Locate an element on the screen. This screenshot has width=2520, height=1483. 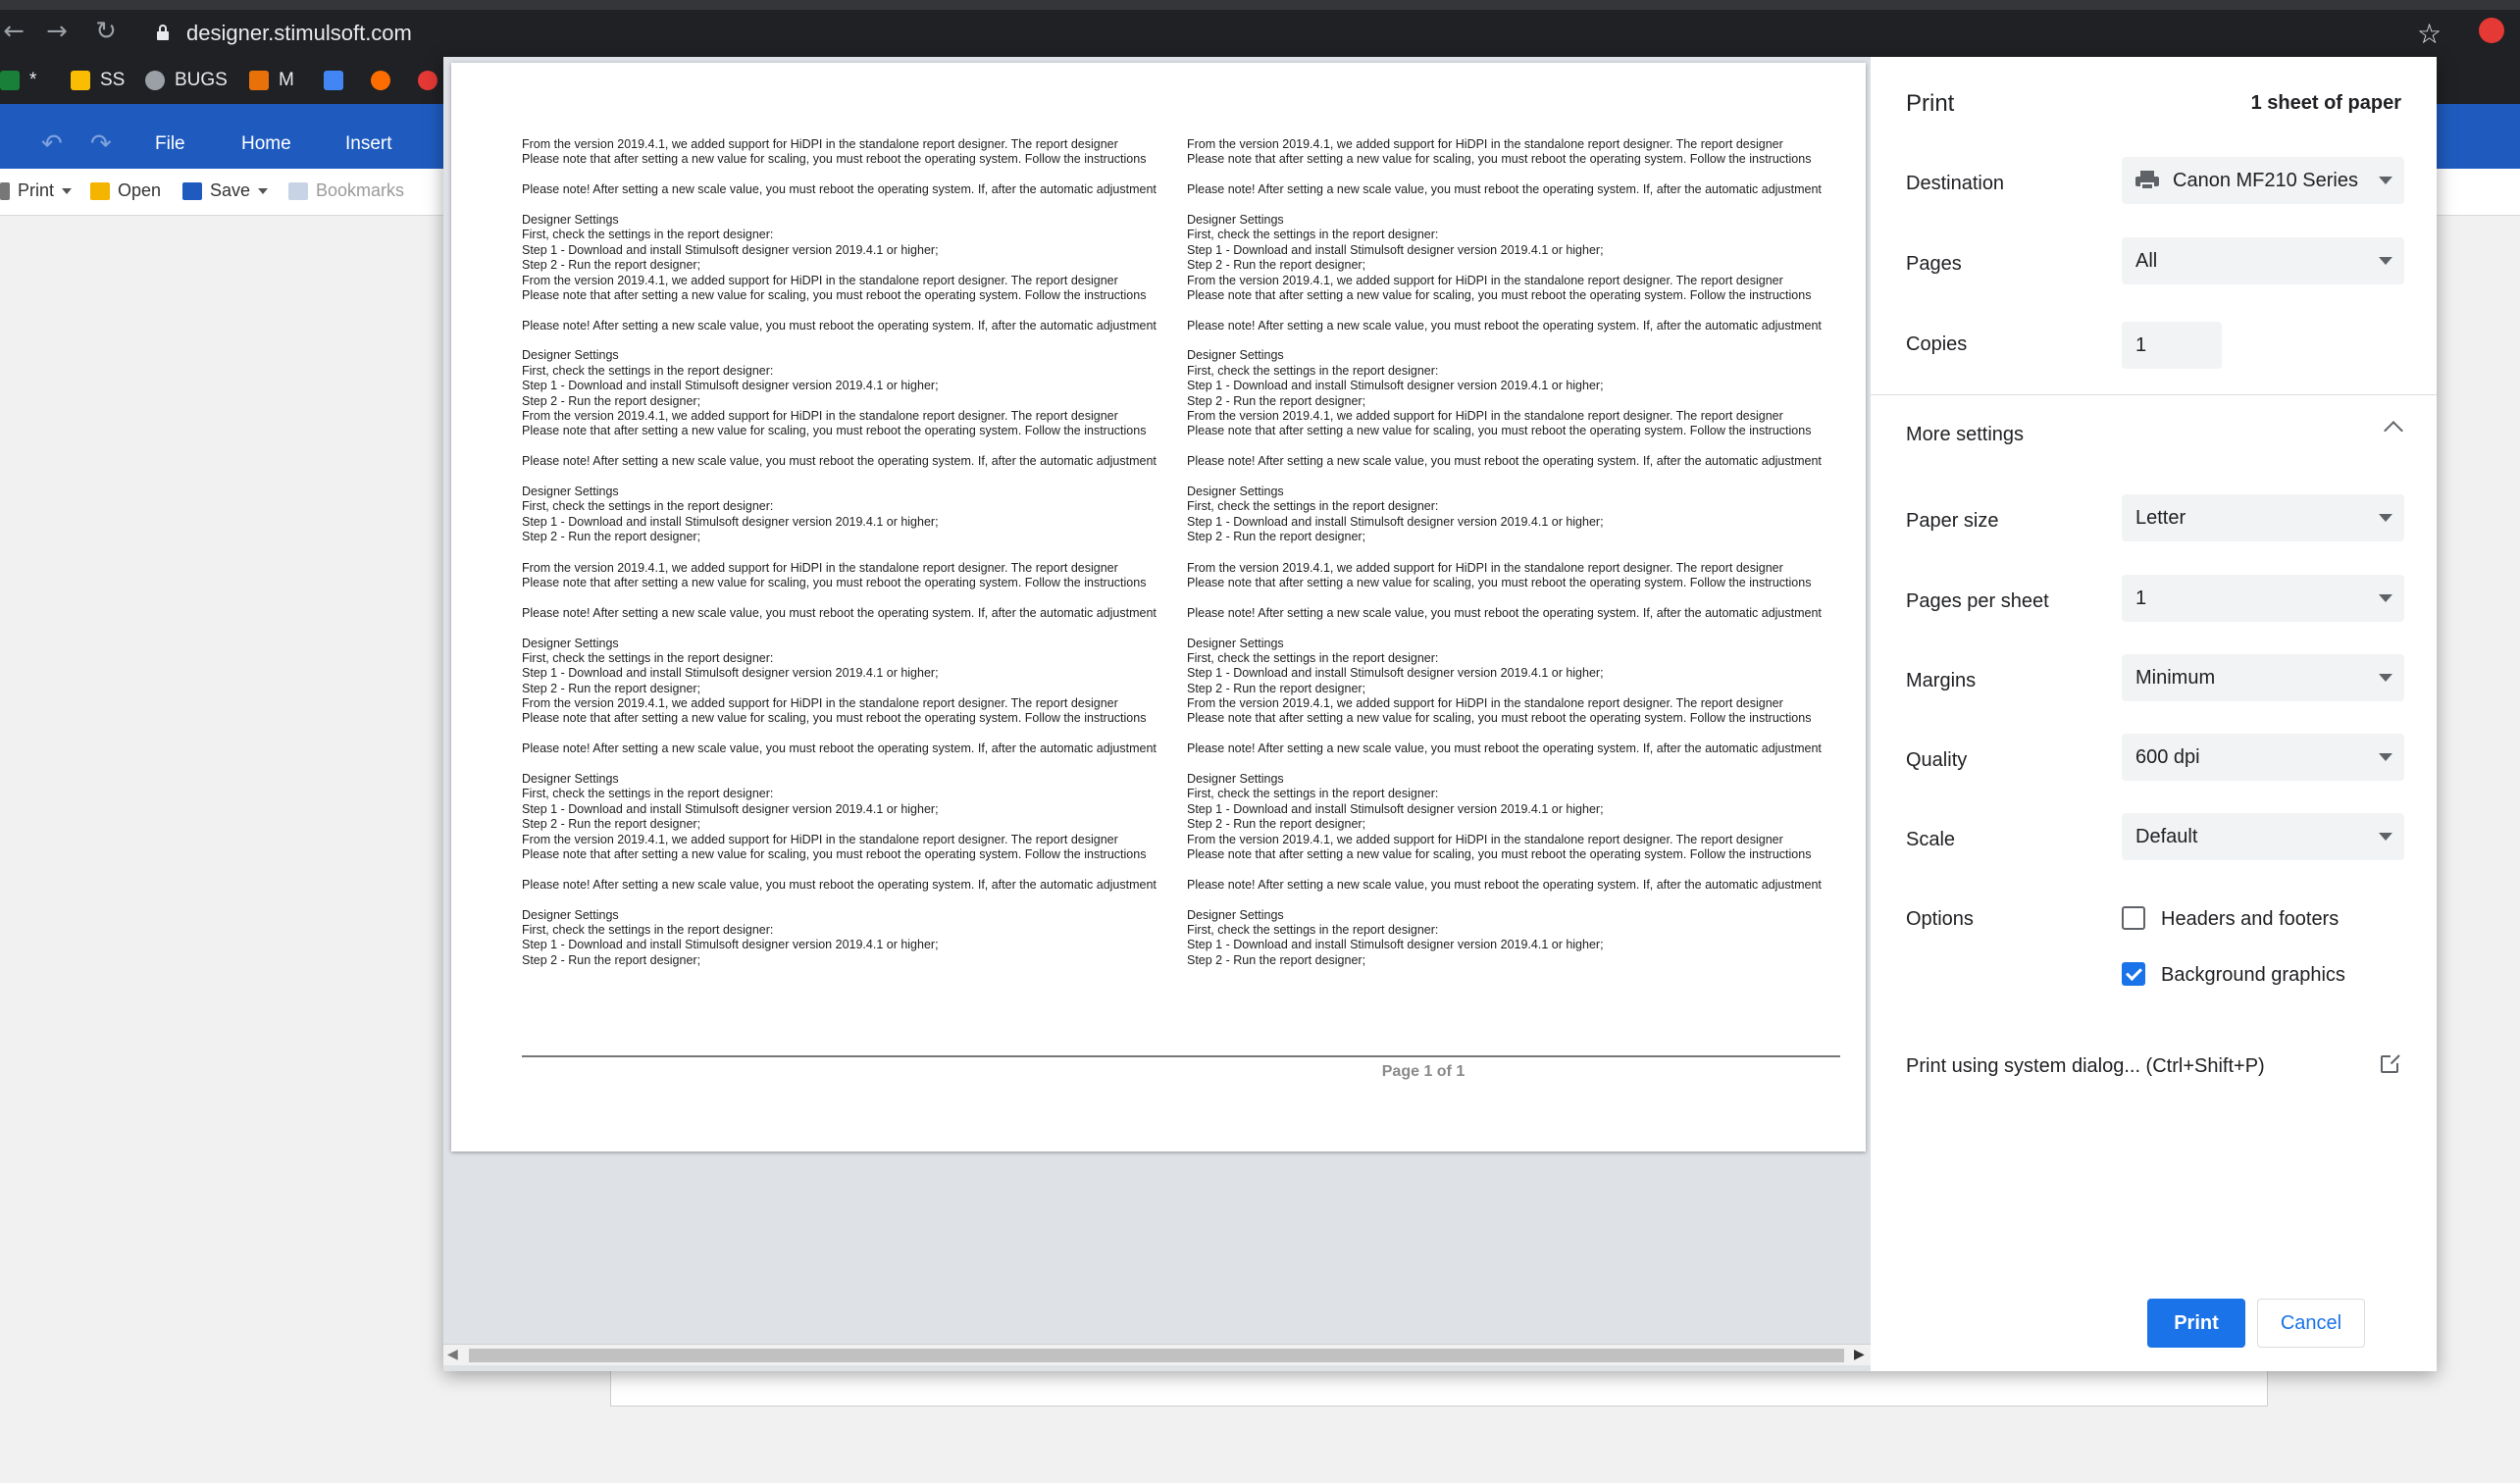
horizontal-scrollbar: ◀ ▶ is located at coordinates (1157, 1354).